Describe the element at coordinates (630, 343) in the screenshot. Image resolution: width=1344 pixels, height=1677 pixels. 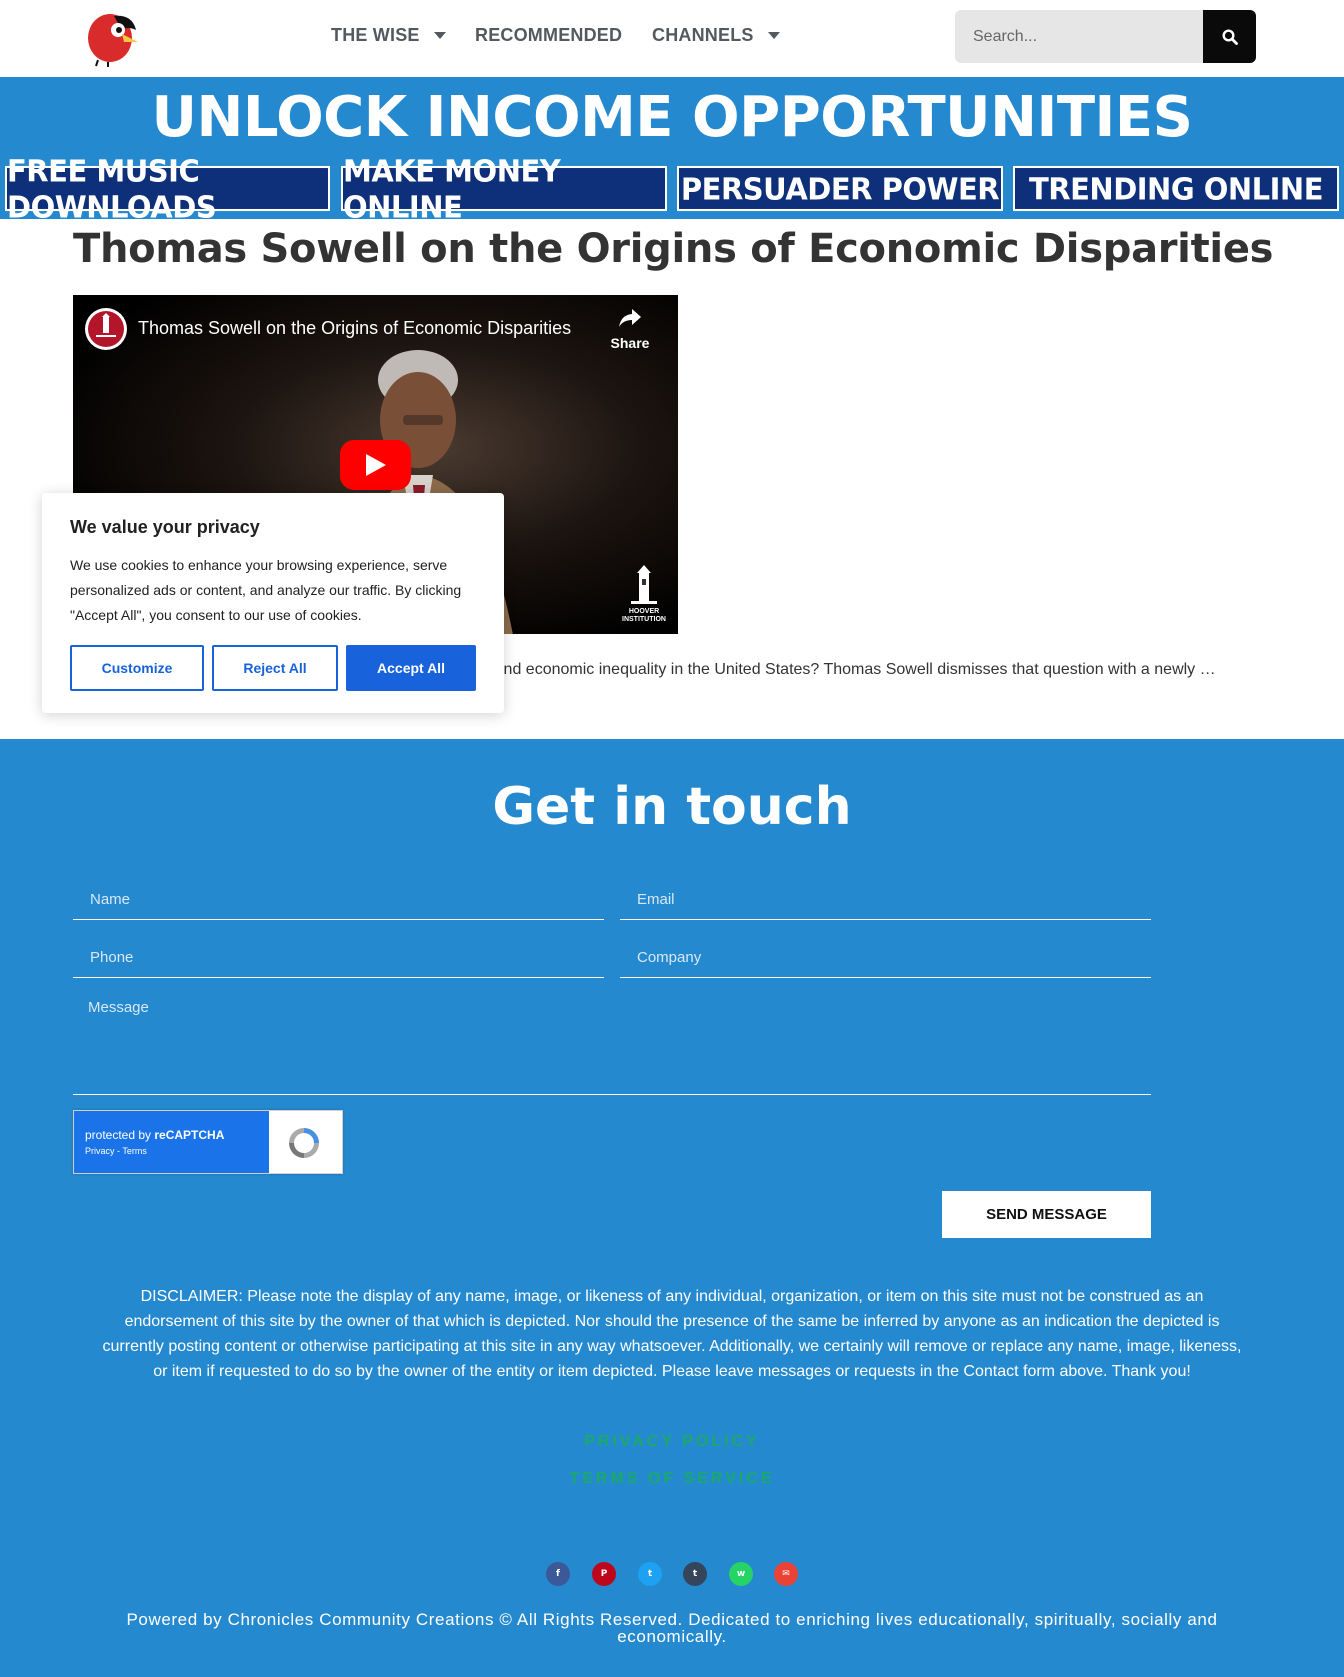
I see `share-label: Share` at that location.